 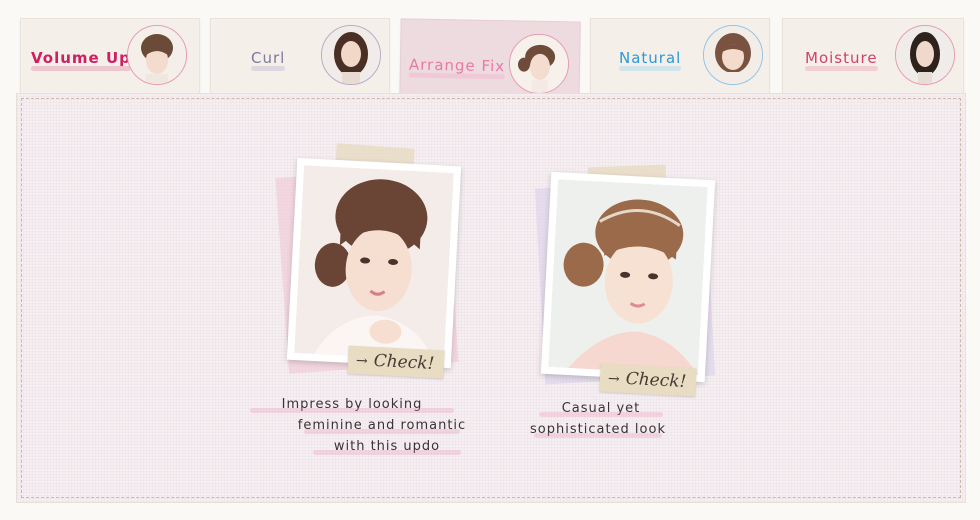 I want to click on card-caption: Casual yet sophisticated look, so click(x=598, y=419).